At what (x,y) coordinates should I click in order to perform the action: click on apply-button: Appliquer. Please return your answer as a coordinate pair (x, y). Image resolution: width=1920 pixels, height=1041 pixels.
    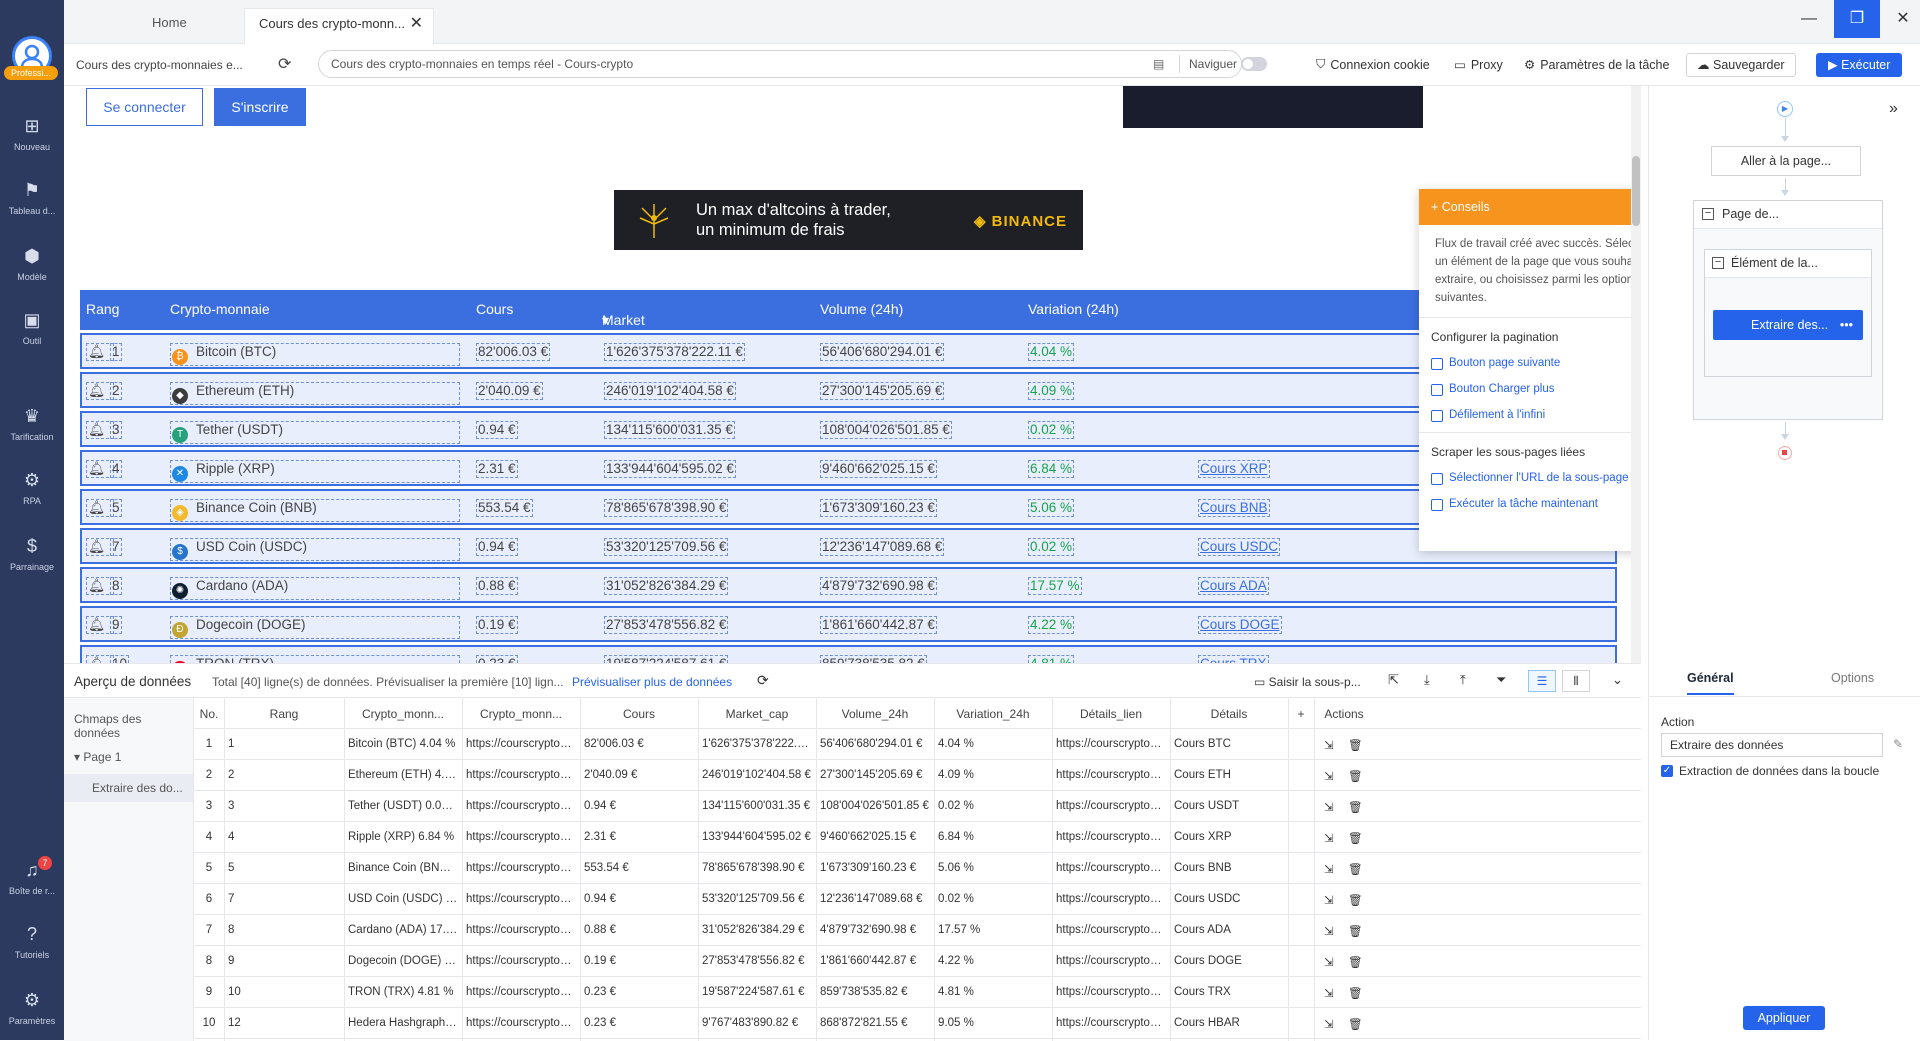
    Looking at the image, I should click on (1784, 1018).